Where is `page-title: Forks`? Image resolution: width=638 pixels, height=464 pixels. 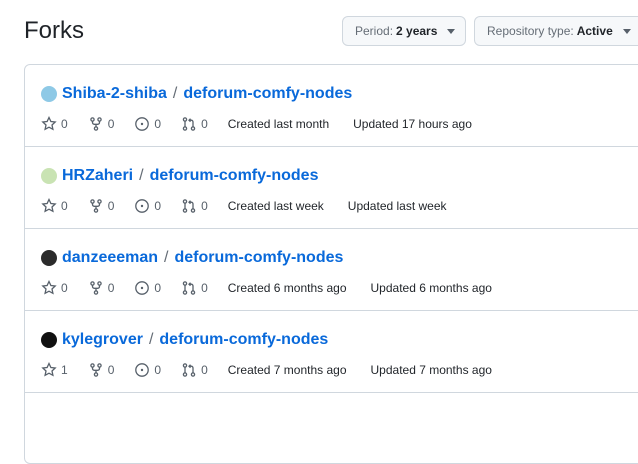
page-title: Forks is located at coordinates (54, 30).